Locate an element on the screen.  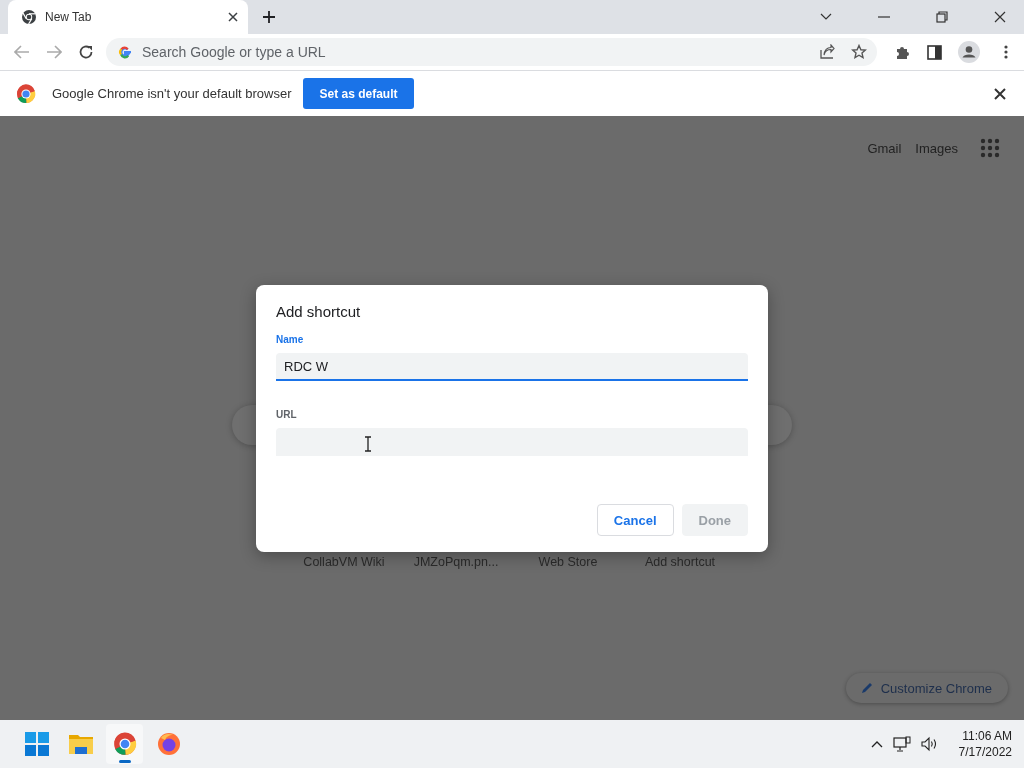
field-label: URL is located at coordinates (287, 414).